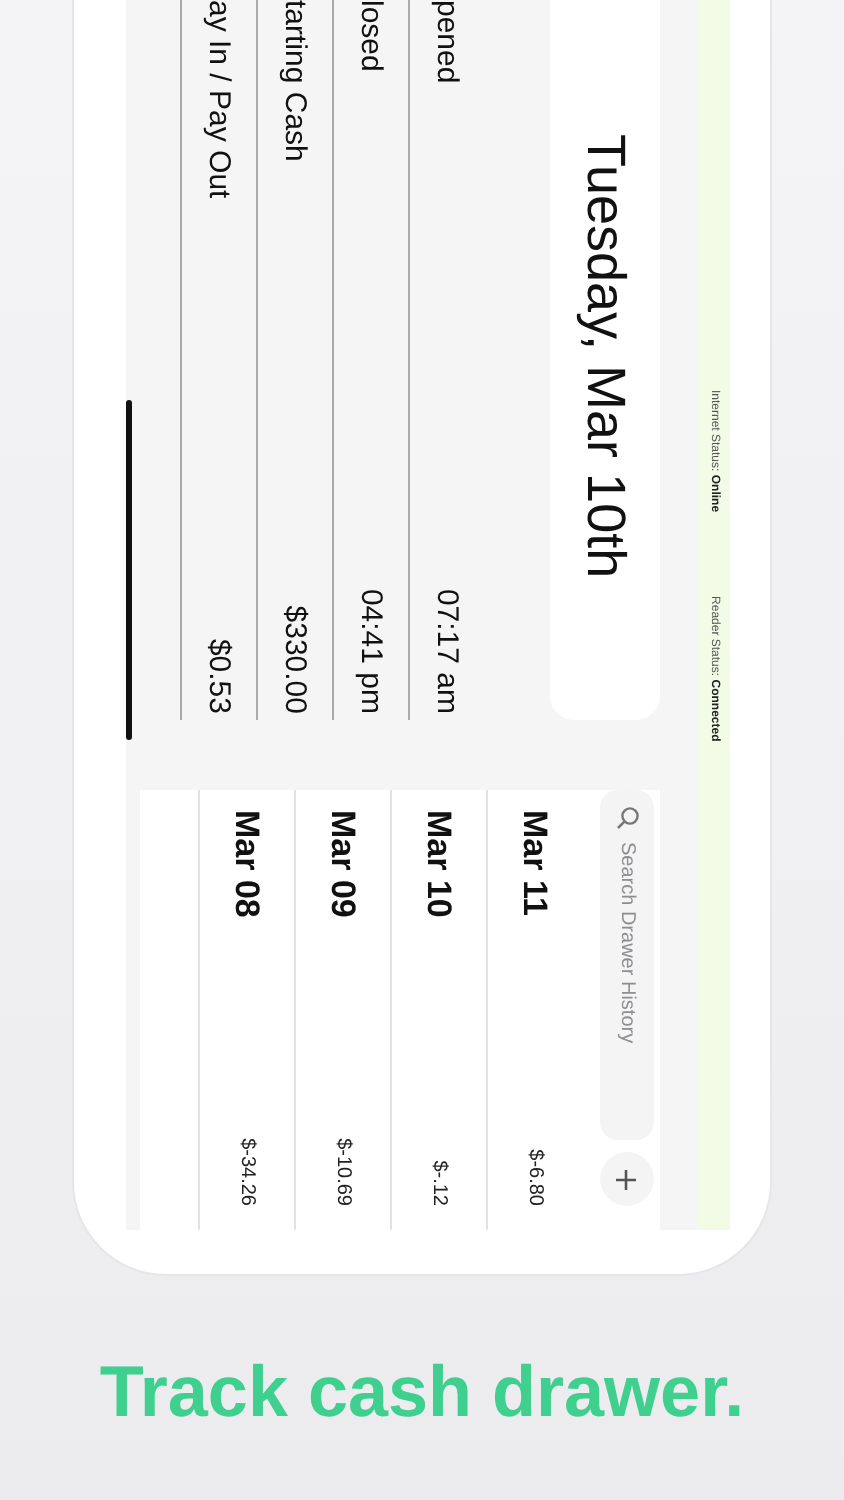 Image resolution: width=844 pixels, height=1500 pixels. I want to click on row-value: $330.00, so click(295, 659).